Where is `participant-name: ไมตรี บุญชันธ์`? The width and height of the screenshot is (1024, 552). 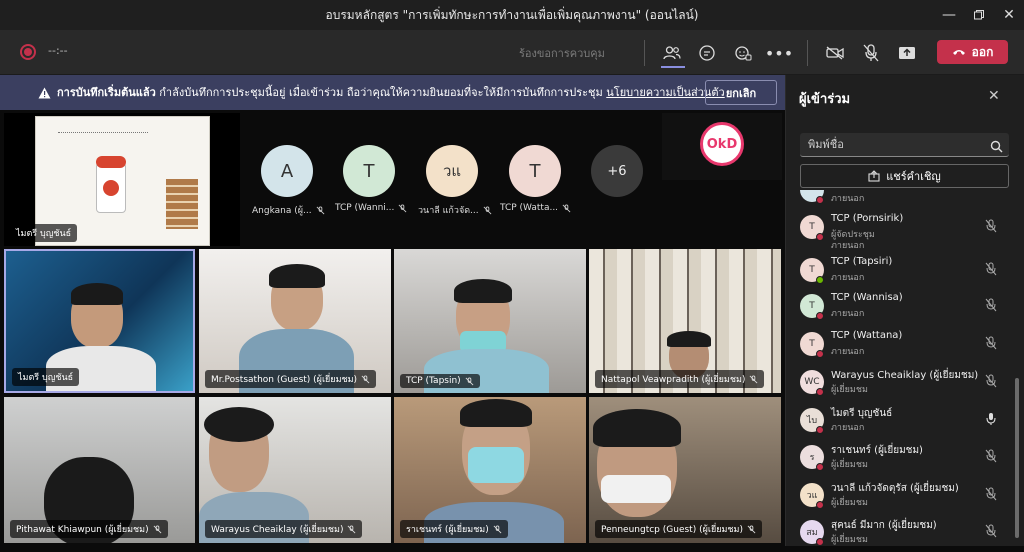 participant-name: ไมตรี บุญชันธ์ is located at coordinates (862, 413).